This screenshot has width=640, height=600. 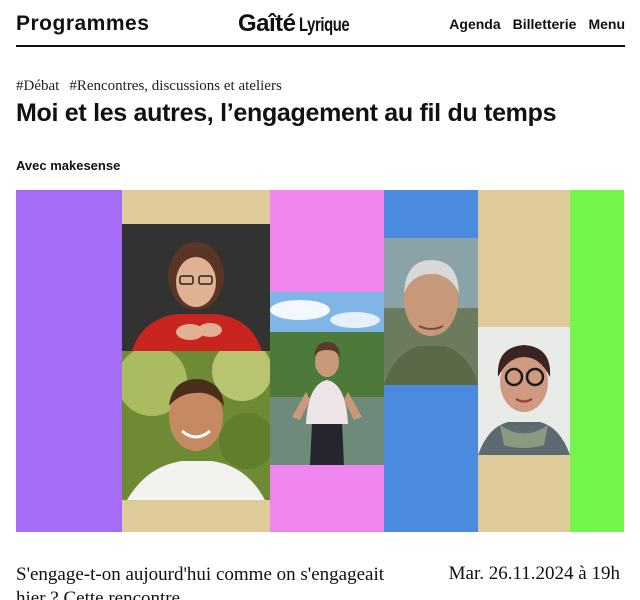 I want to click on portrait-woman-red-top, so click(x=196, y=287).